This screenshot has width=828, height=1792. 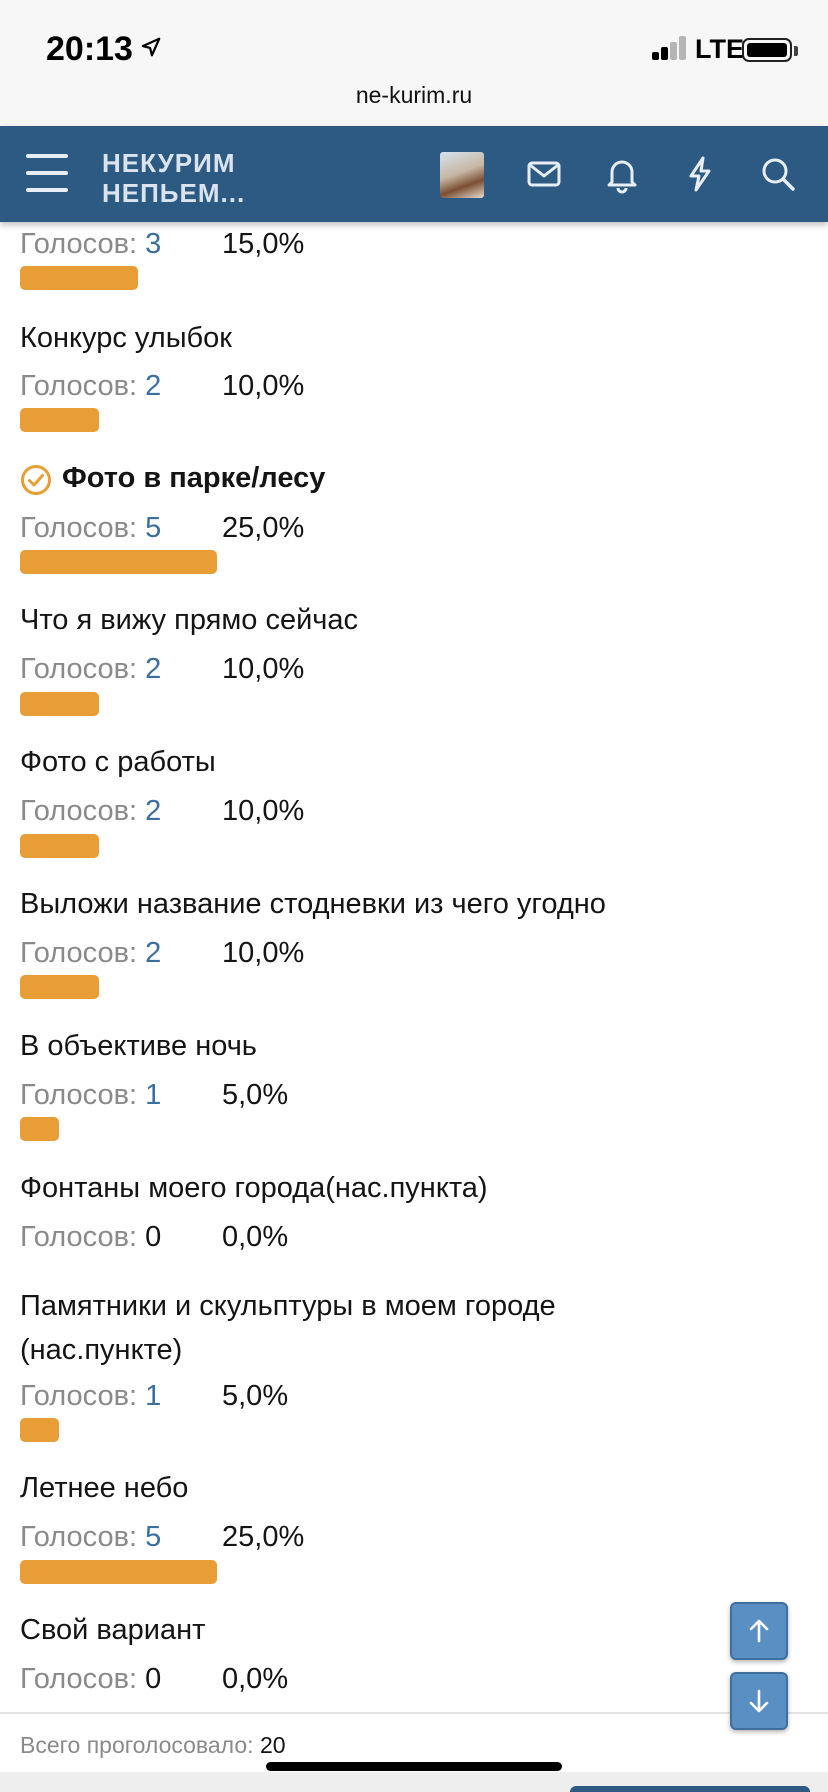 I want to click on bottom-button-edge, so click(x=690, y=1789).